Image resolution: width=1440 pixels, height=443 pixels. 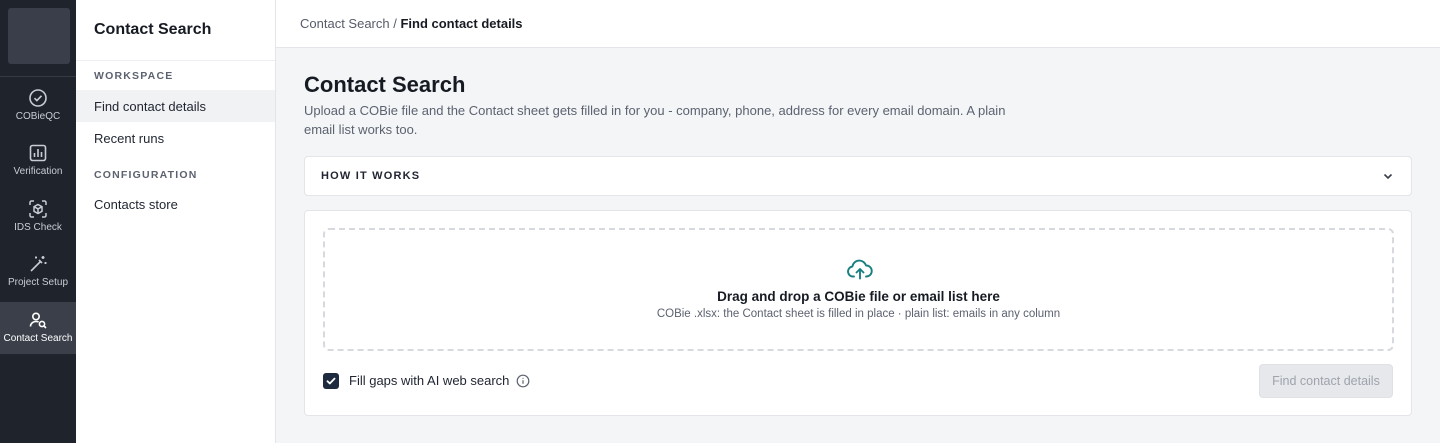 I want to click on how-it-works-label: HOW IT WORKS, so click(x=371, y=176).